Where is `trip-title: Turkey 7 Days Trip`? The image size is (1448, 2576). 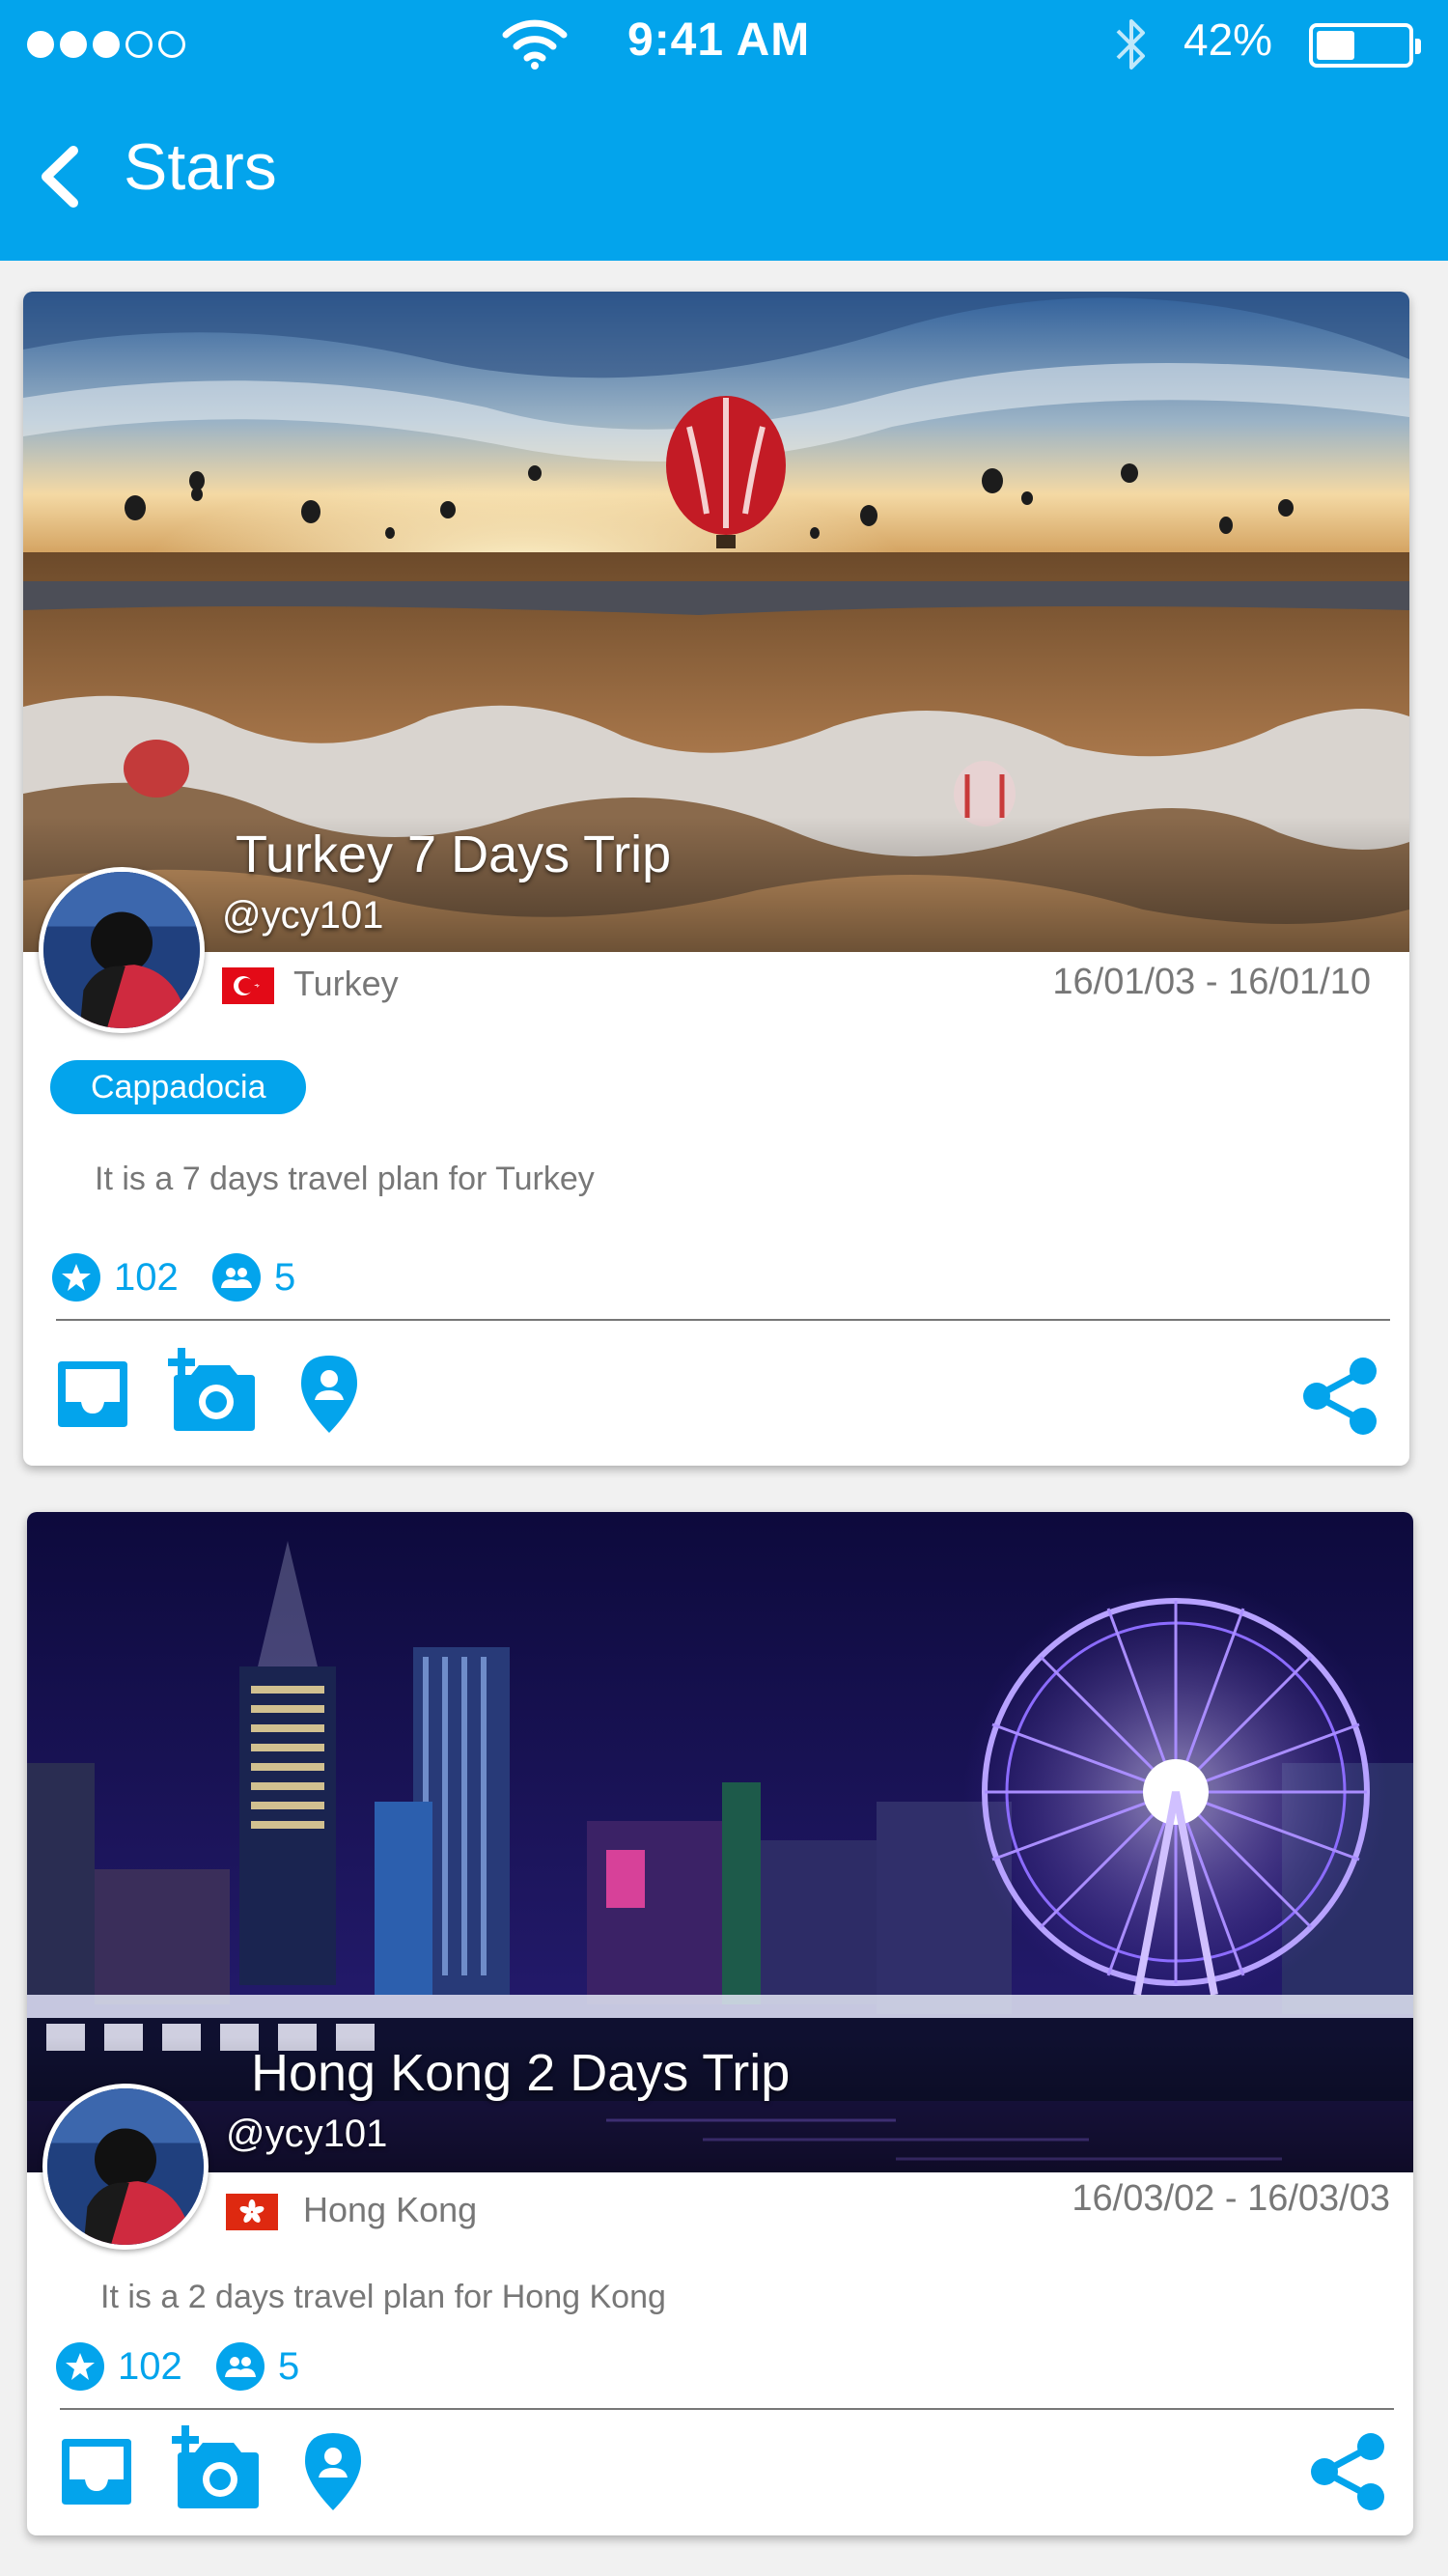 trip-title: Turkey 7 Days Trip is located at coordinates (454, 855).